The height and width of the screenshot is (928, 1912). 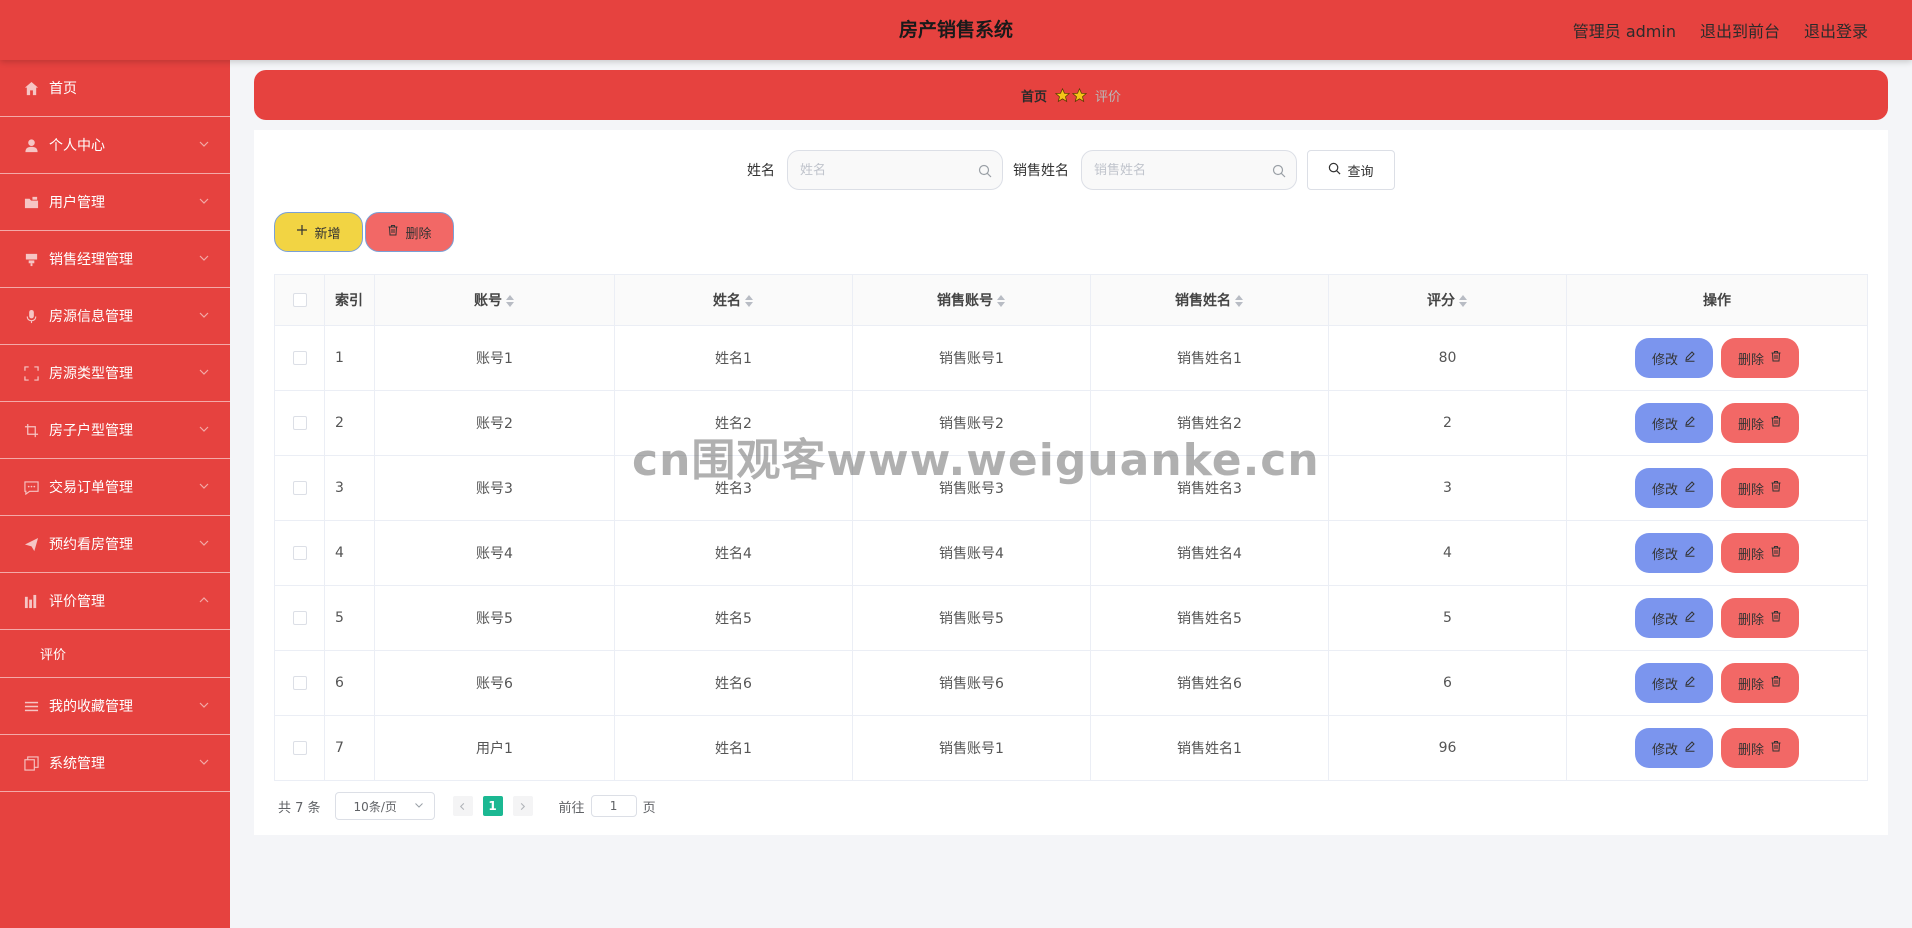 I want to click on name-input, so click(x=885, y=170).